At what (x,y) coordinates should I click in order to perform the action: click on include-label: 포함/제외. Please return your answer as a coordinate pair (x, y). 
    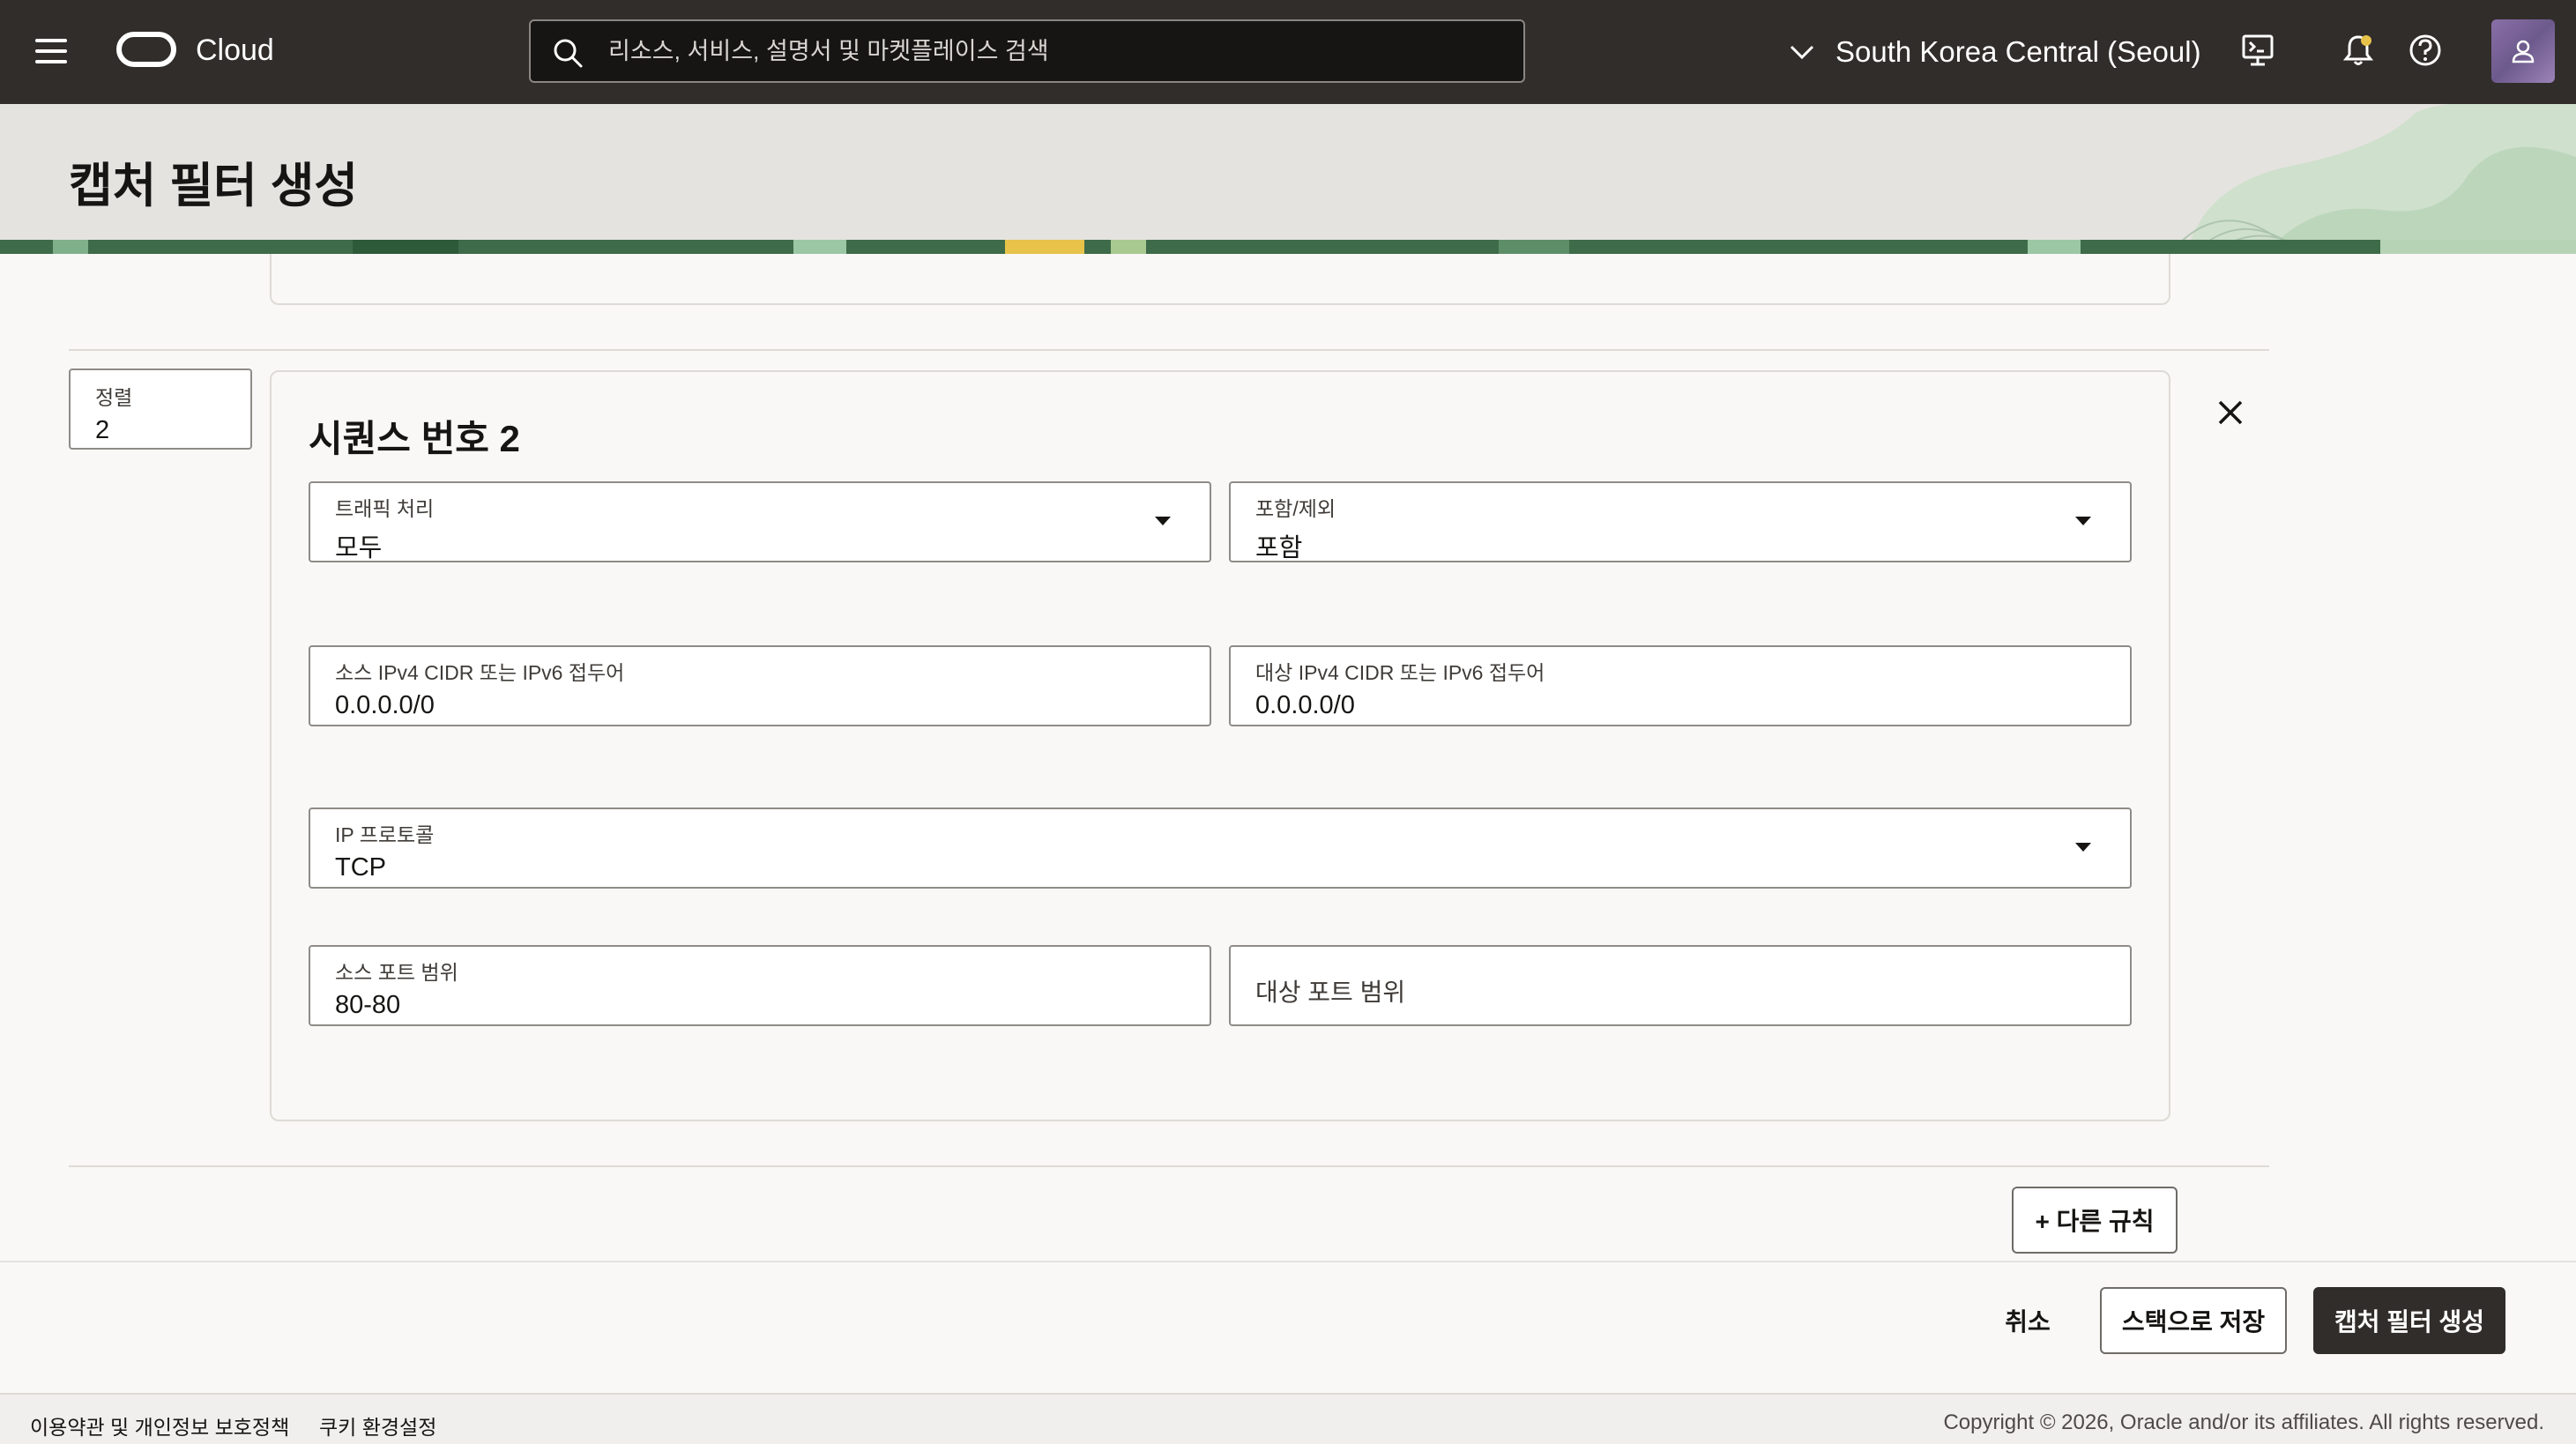
    Looking at the image, I should click on (1295, 508).